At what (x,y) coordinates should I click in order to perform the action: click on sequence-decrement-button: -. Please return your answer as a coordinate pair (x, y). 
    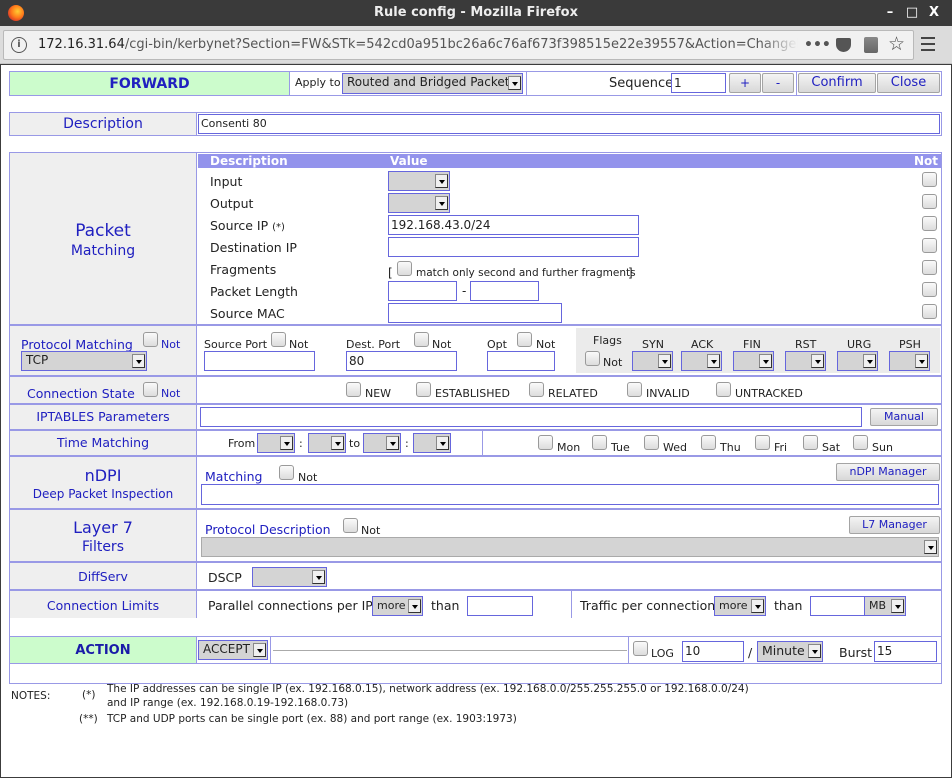
    Looking at the image, I should click on (778, 83).